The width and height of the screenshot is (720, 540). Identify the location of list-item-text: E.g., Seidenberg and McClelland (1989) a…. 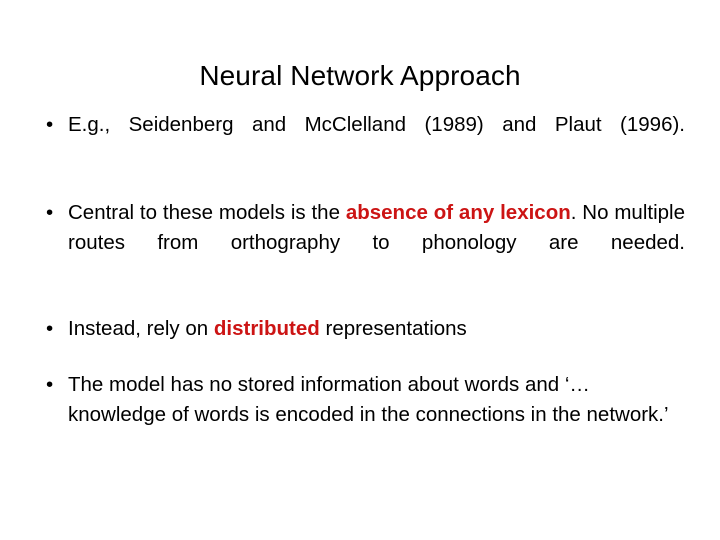
(376, 140).